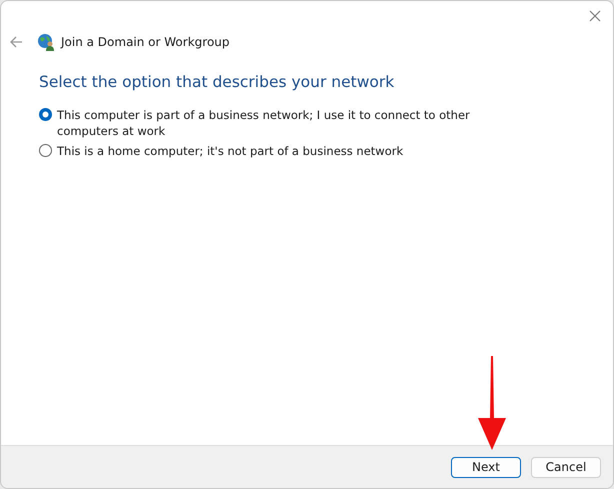 This screenshot has height=489, width=614. I want to click on heading: Select the option that describes your network, so click(217, 82).